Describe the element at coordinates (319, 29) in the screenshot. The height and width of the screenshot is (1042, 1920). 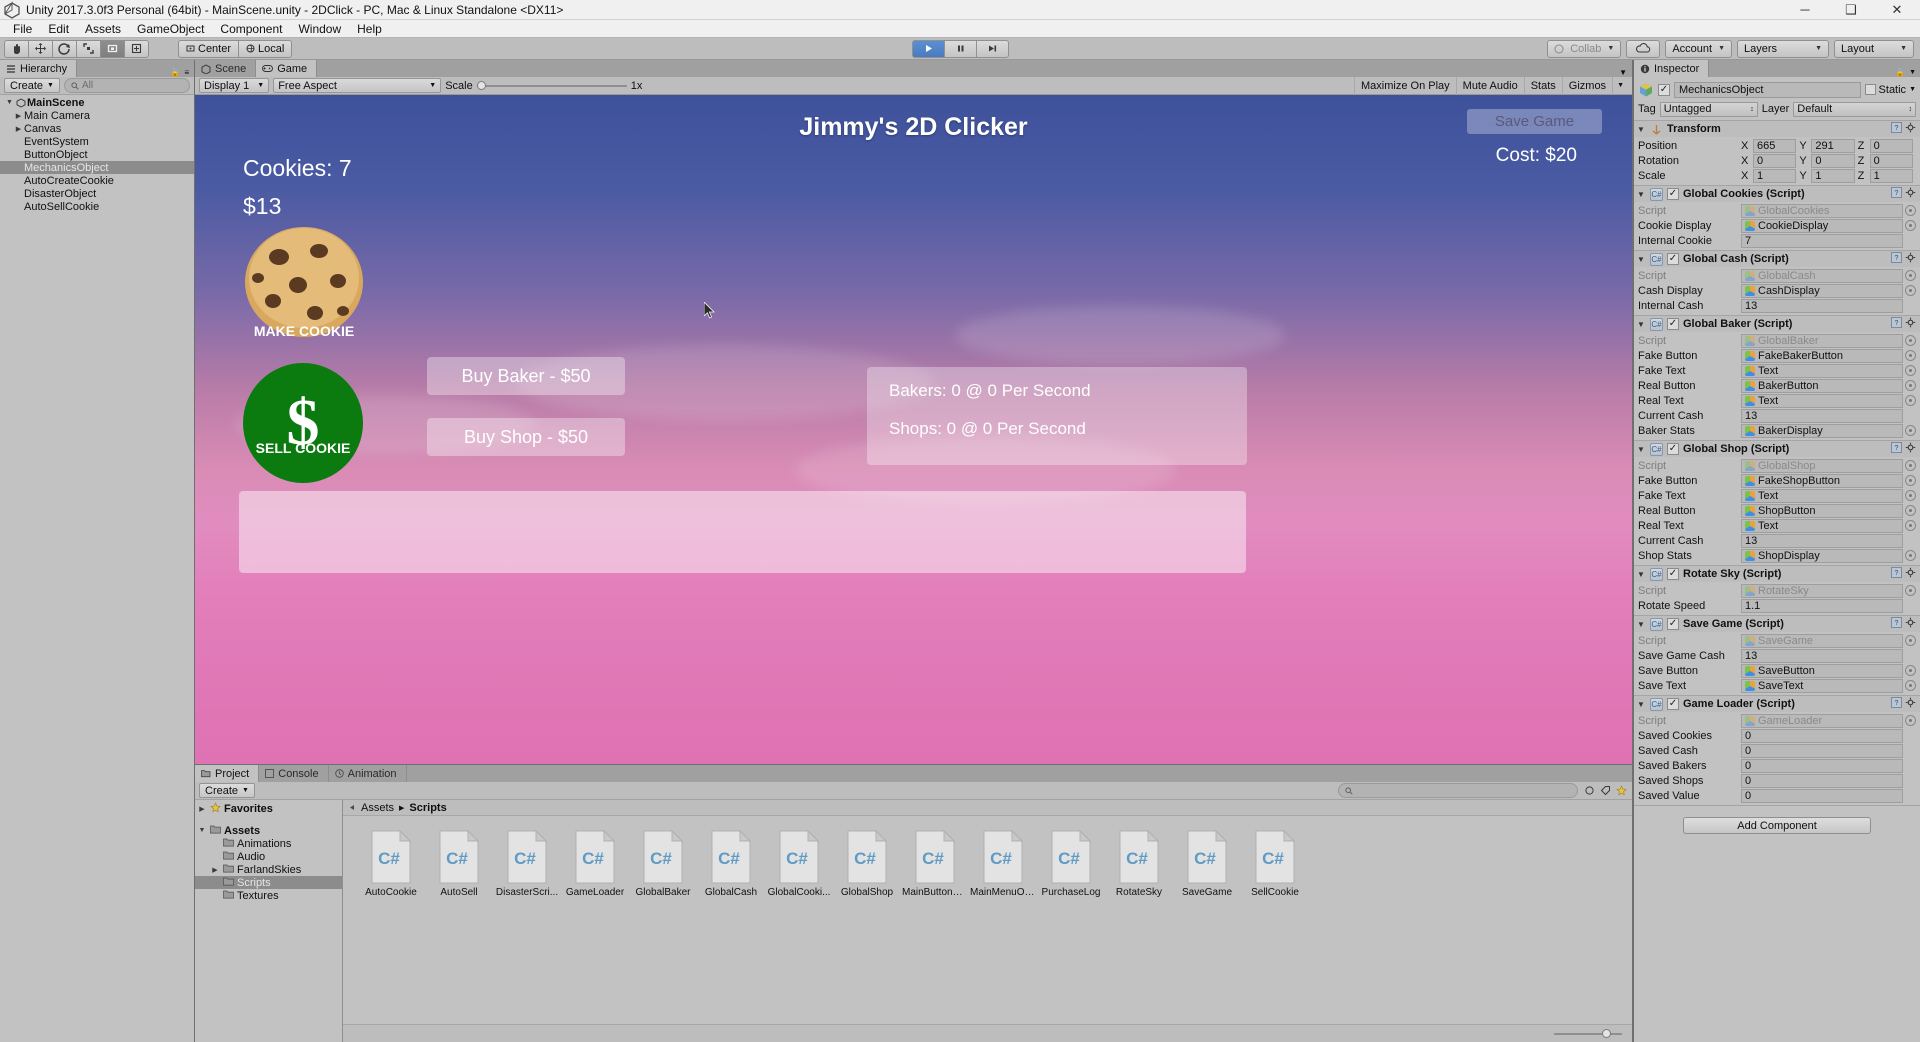
I see `menu-window: Window` at that location.